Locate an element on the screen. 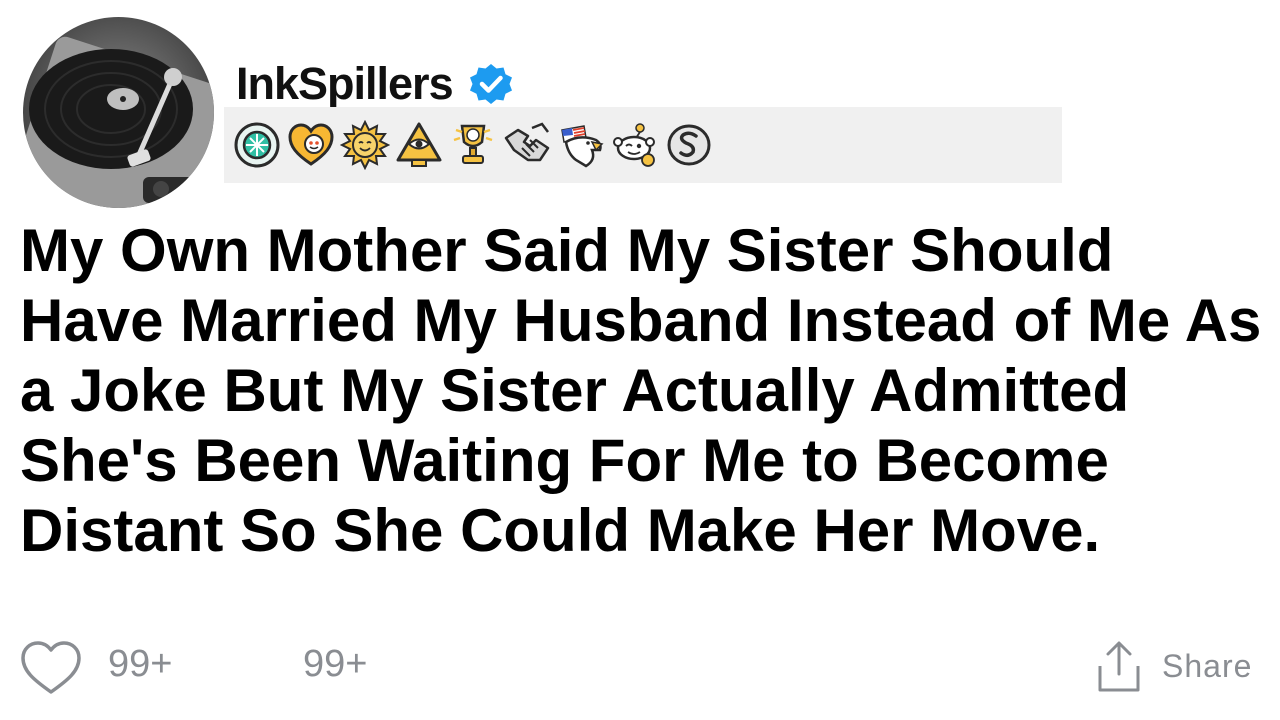 The height and width of the screenshot is (720, 1280). comments-count: 99+ is located at coordinates (335, 664).